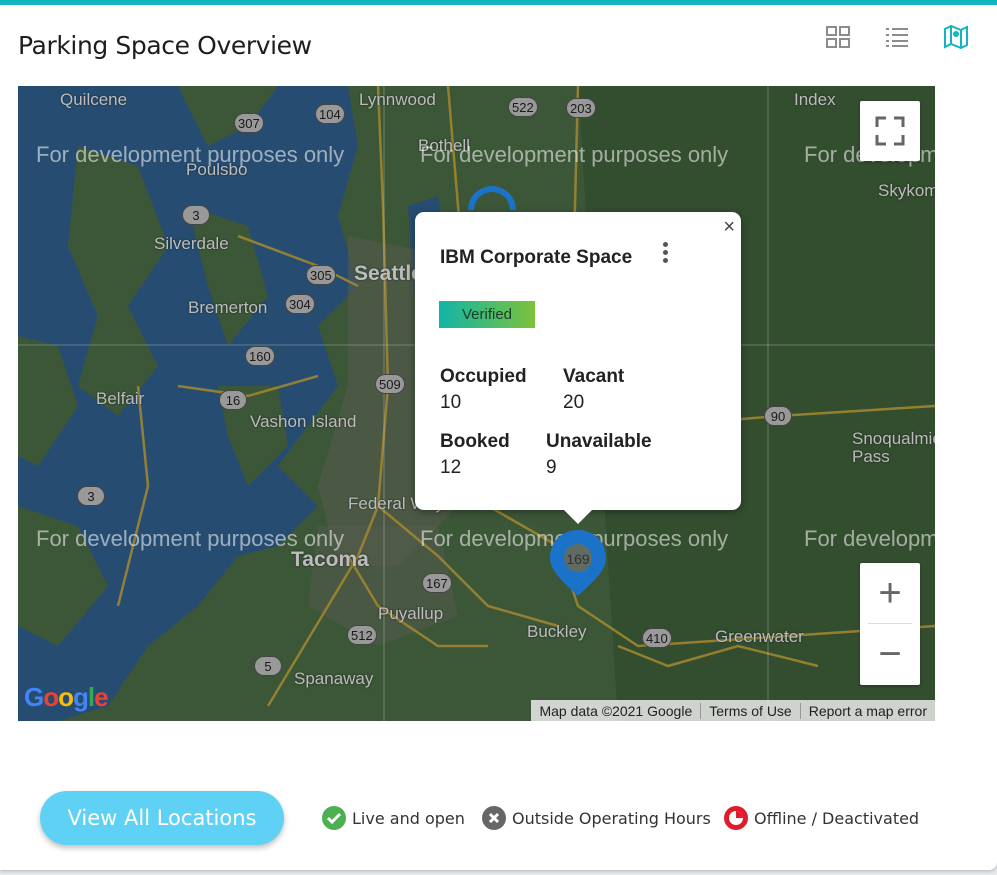 The image size is (997, 875). What do you see at coordinates (867, 710) in the screenshot?
I see `report-error-link: Report a map error` at bounding box center [867, 710].